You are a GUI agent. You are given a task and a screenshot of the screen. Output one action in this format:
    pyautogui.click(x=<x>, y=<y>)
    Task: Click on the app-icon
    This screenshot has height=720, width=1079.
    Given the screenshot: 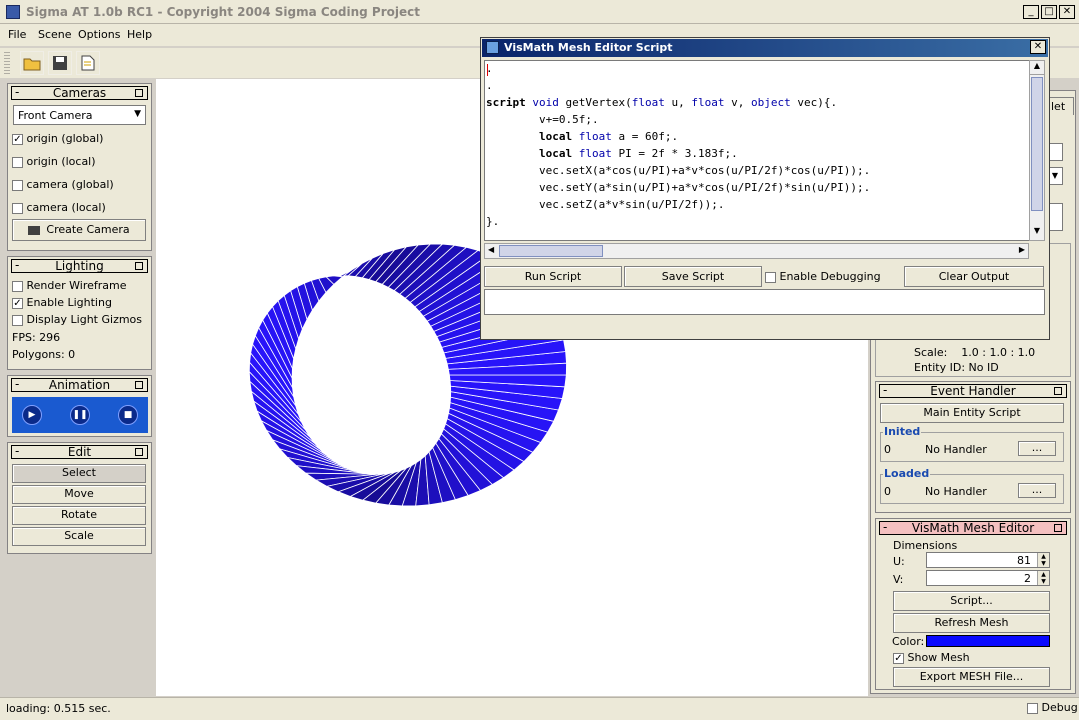 What is the action you would take?
    pyautogui.click(x=13, y=12)
    